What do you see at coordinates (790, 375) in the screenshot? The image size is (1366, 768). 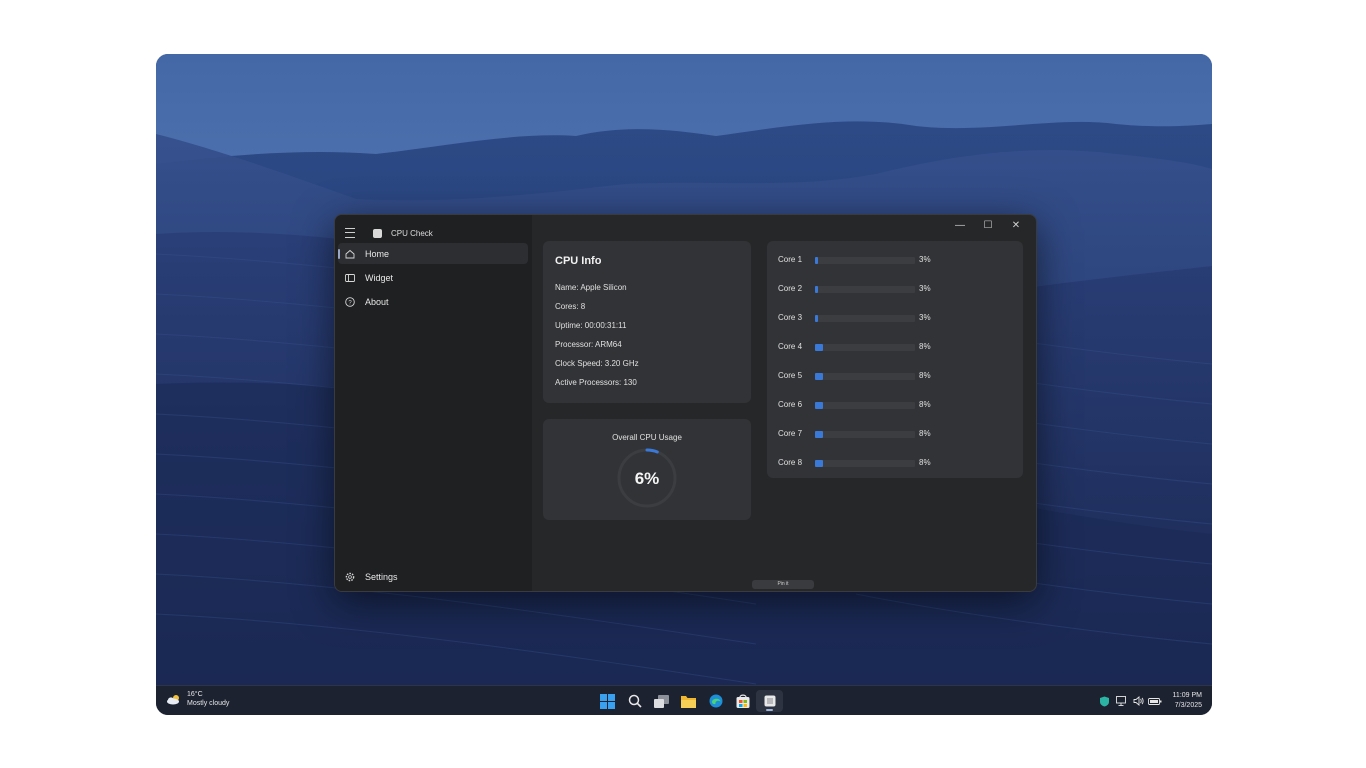 I see `core-label: Core 5` at bounding box center [790, 375].